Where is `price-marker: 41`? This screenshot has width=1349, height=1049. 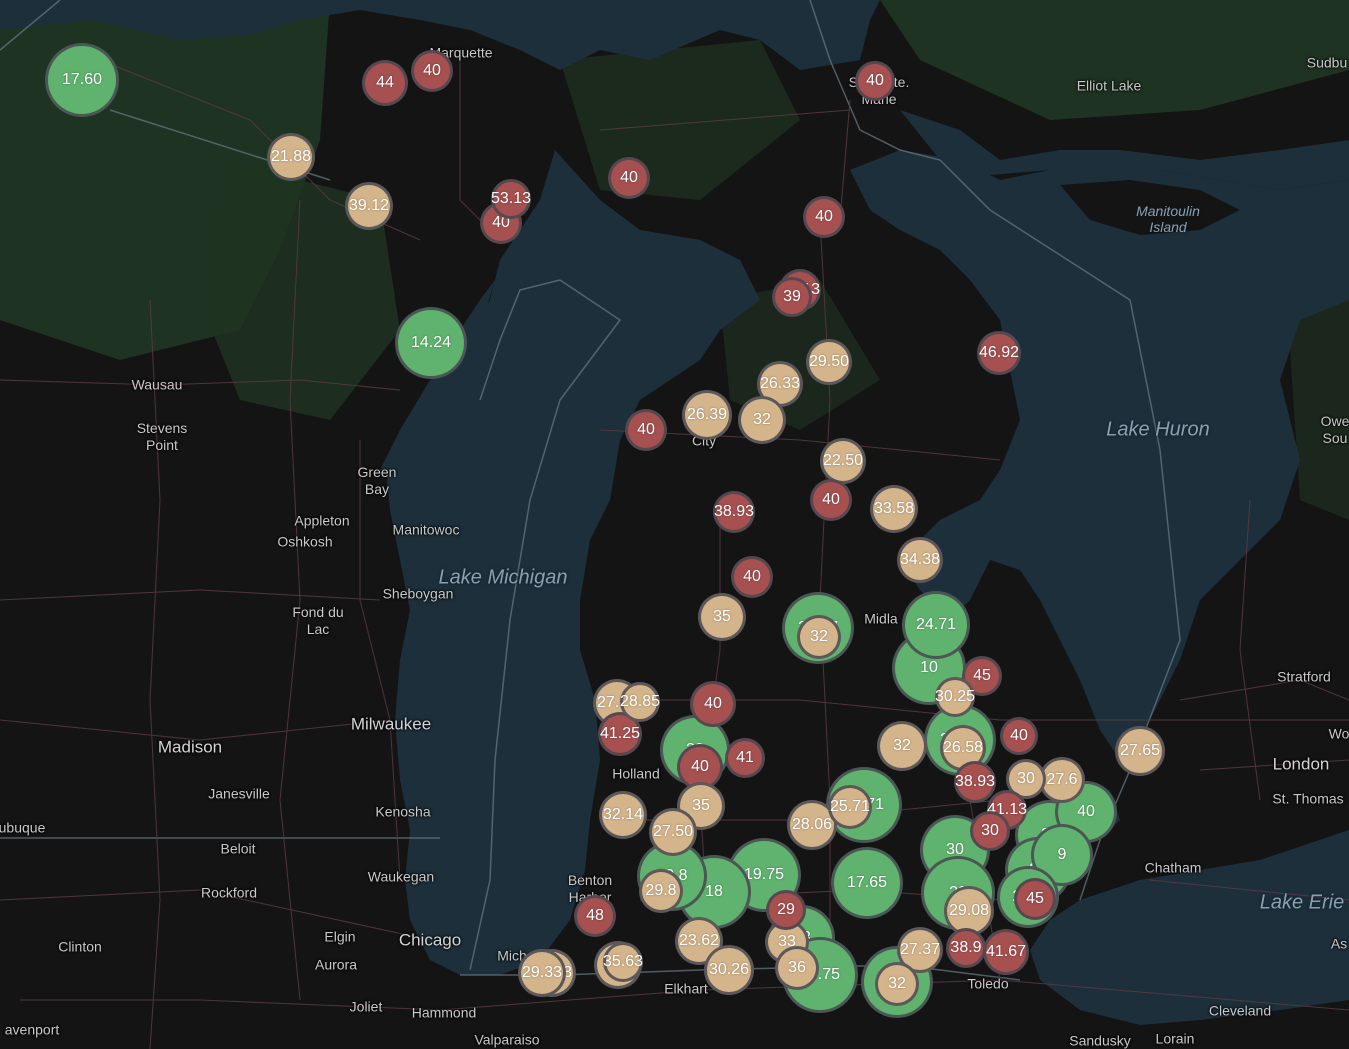
price-marker: 41 is located at coordinates (745, 758).